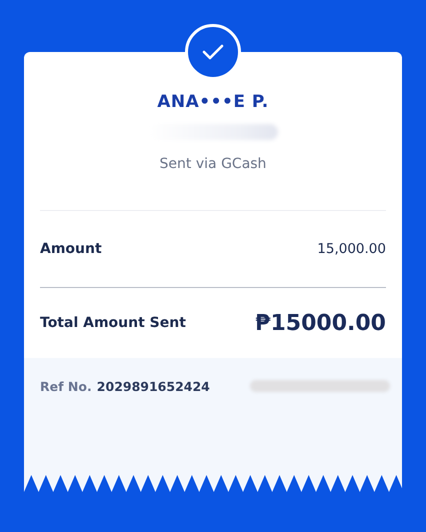 The width and height of the screenshot is (426, 532). I want to click on sent-via-text: Sent via GCash, so click(213, 164).